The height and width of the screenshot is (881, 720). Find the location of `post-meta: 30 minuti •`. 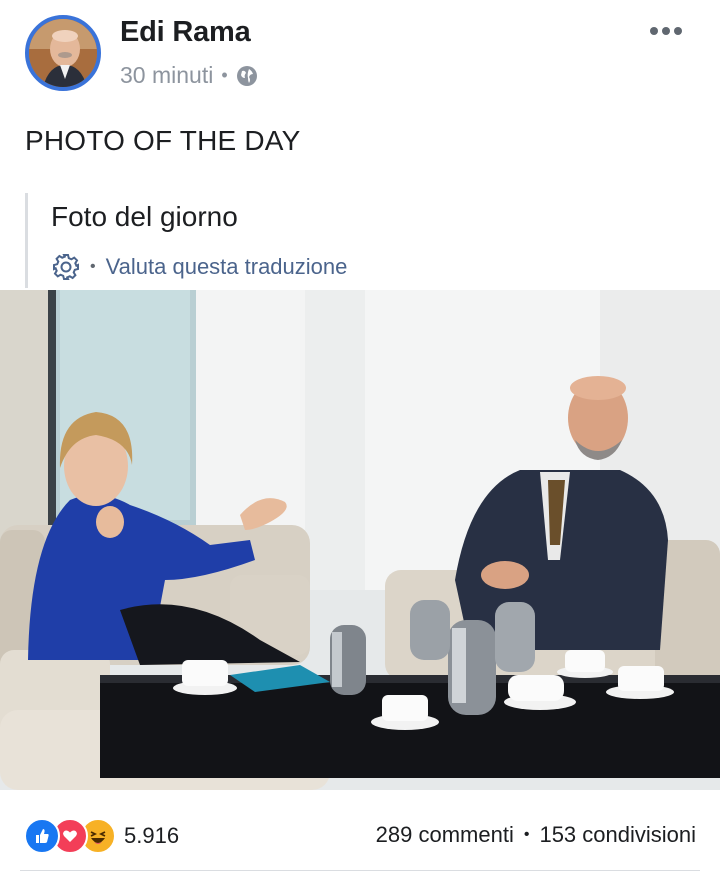

post-meta: 30 minuti • is located at coordinates (189, 75).